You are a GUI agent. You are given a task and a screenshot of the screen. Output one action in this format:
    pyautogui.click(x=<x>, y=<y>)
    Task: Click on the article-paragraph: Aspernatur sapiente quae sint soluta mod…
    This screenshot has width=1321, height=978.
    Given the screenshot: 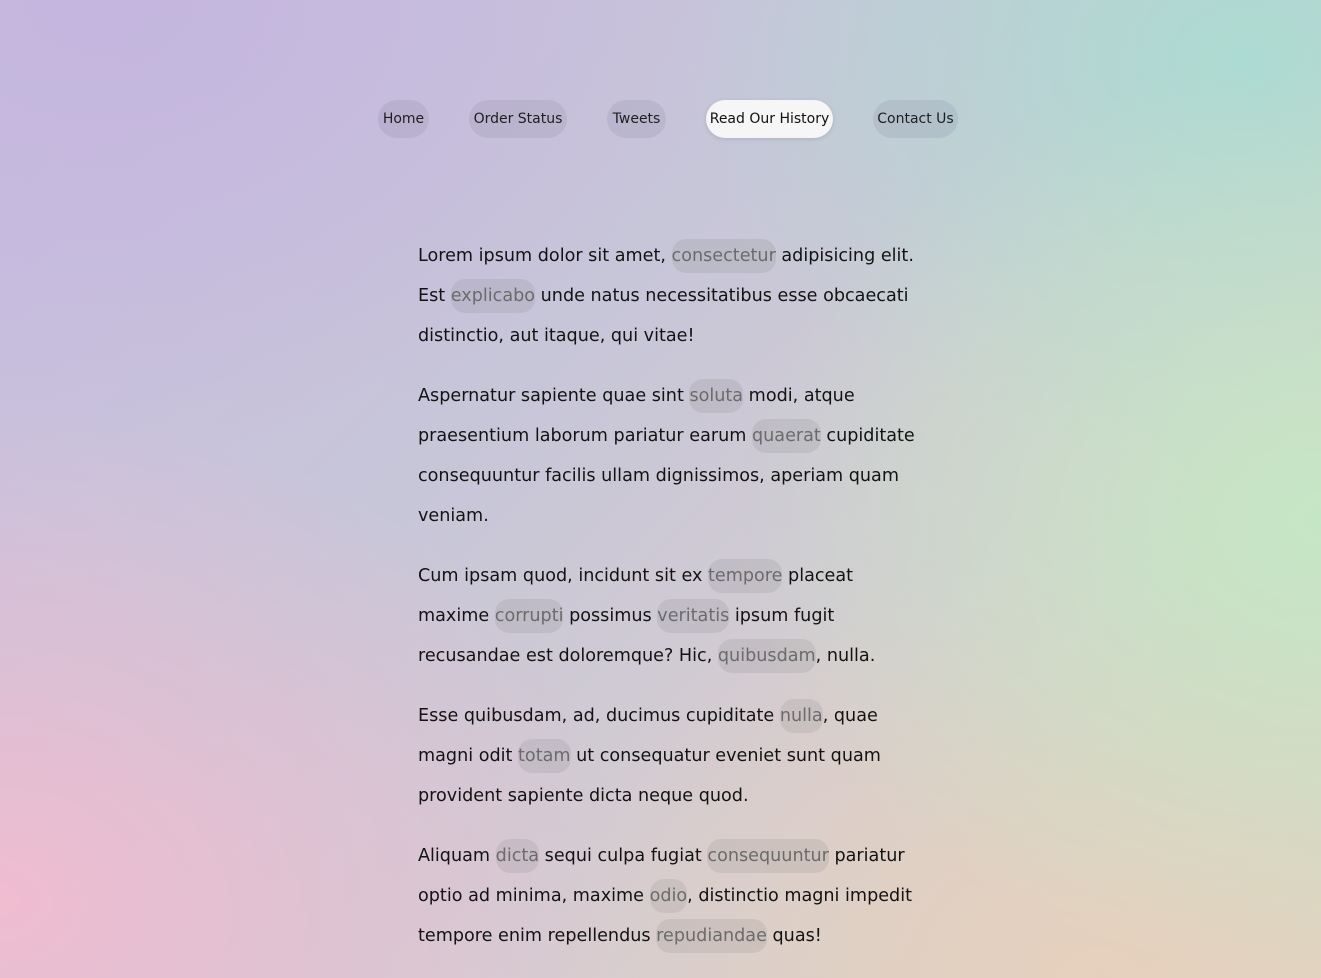 What is the action you would take?
    pyautogui.click(x=668, y=456)
    